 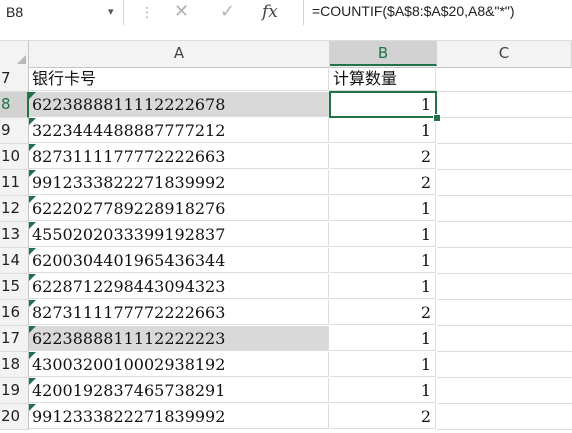 What do you see at coordinates (10, 416) in the screenshot?
I see `row-number: 20` at bounding box center [10, 416].